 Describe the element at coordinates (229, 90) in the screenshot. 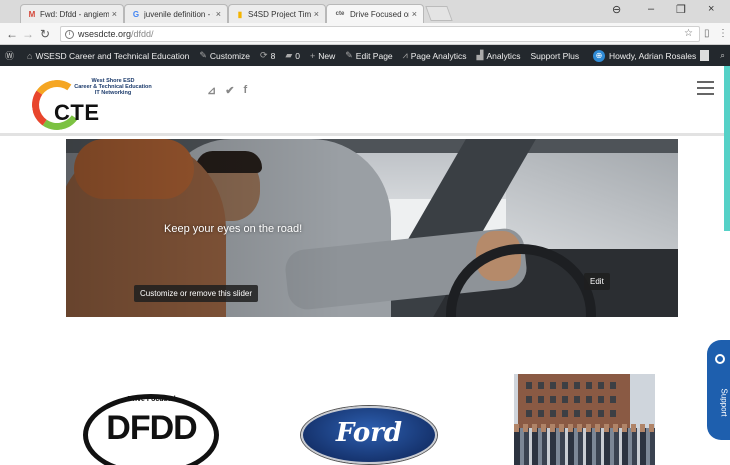

I see `twitter-icon: ✔` at that location.